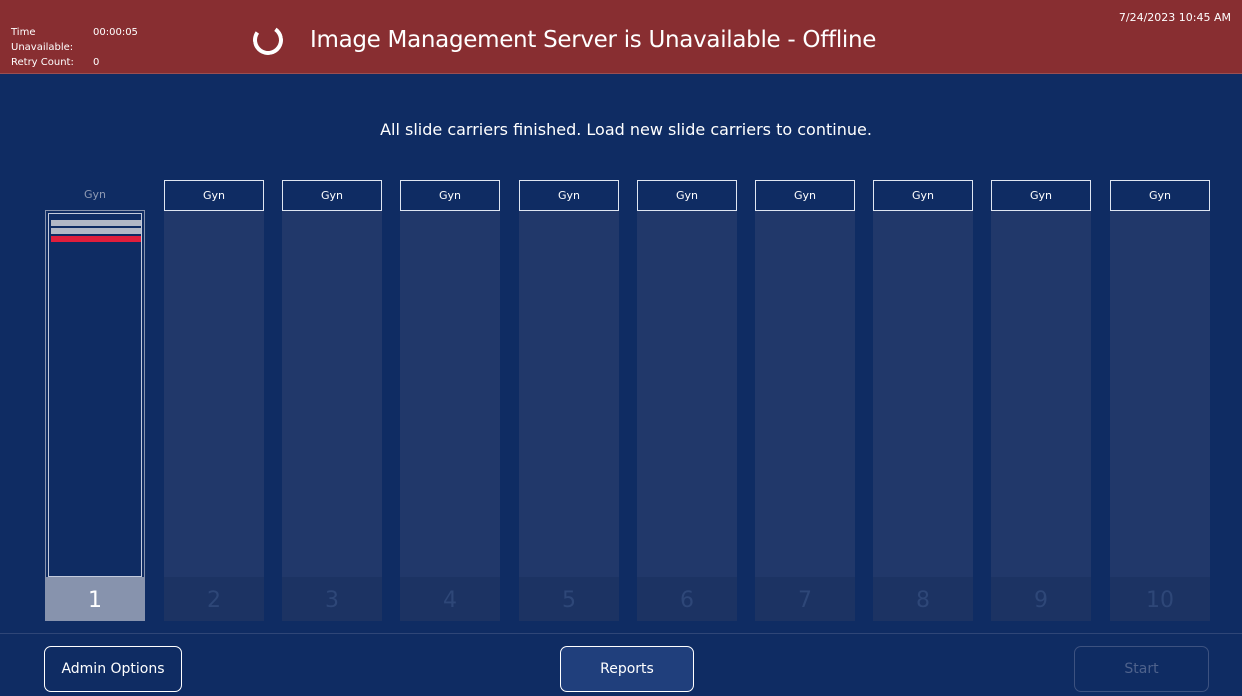 This screenshot has width=1242, height=696. I want to click on carrier-slot-3: Gyn 3, so click(332, 400).